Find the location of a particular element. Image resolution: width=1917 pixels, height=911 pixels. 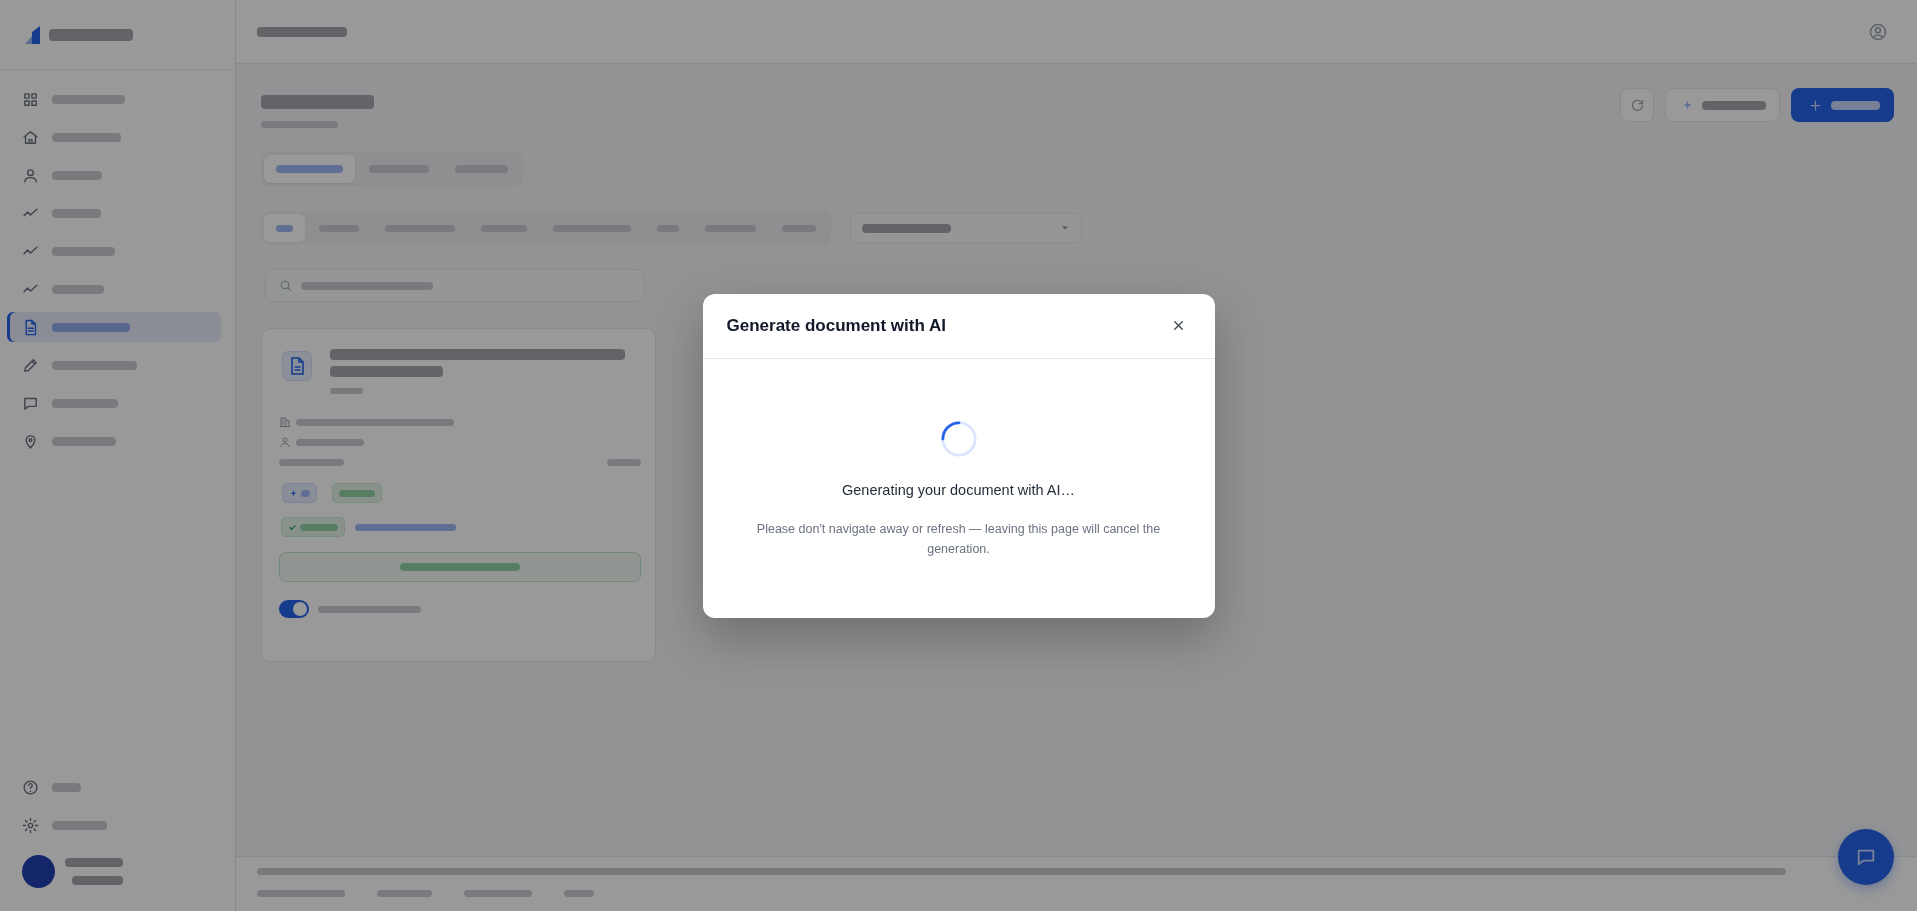

warning-text: Please don't navigate away or refresh — leaving this page will cancel the generation. is located at coordinates (958, 539).